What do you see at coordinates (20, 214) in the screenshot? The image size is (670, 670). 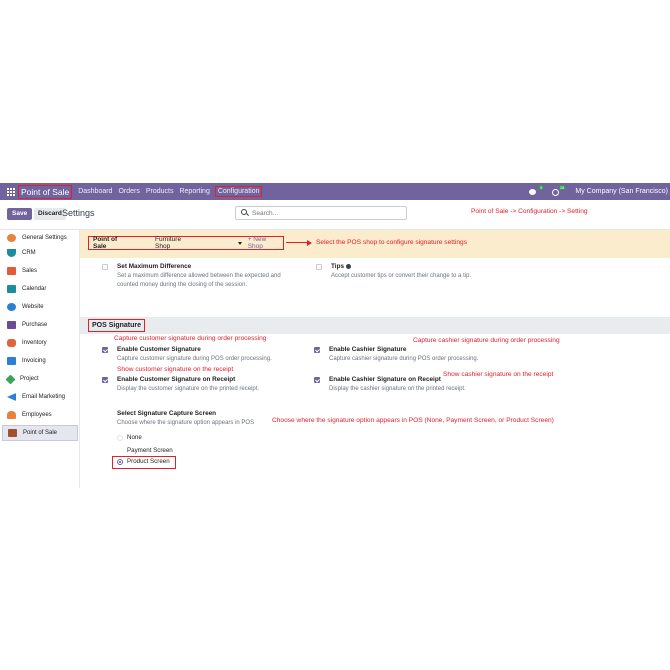 I see `save-button: Save` at bounding box center [20, 214].